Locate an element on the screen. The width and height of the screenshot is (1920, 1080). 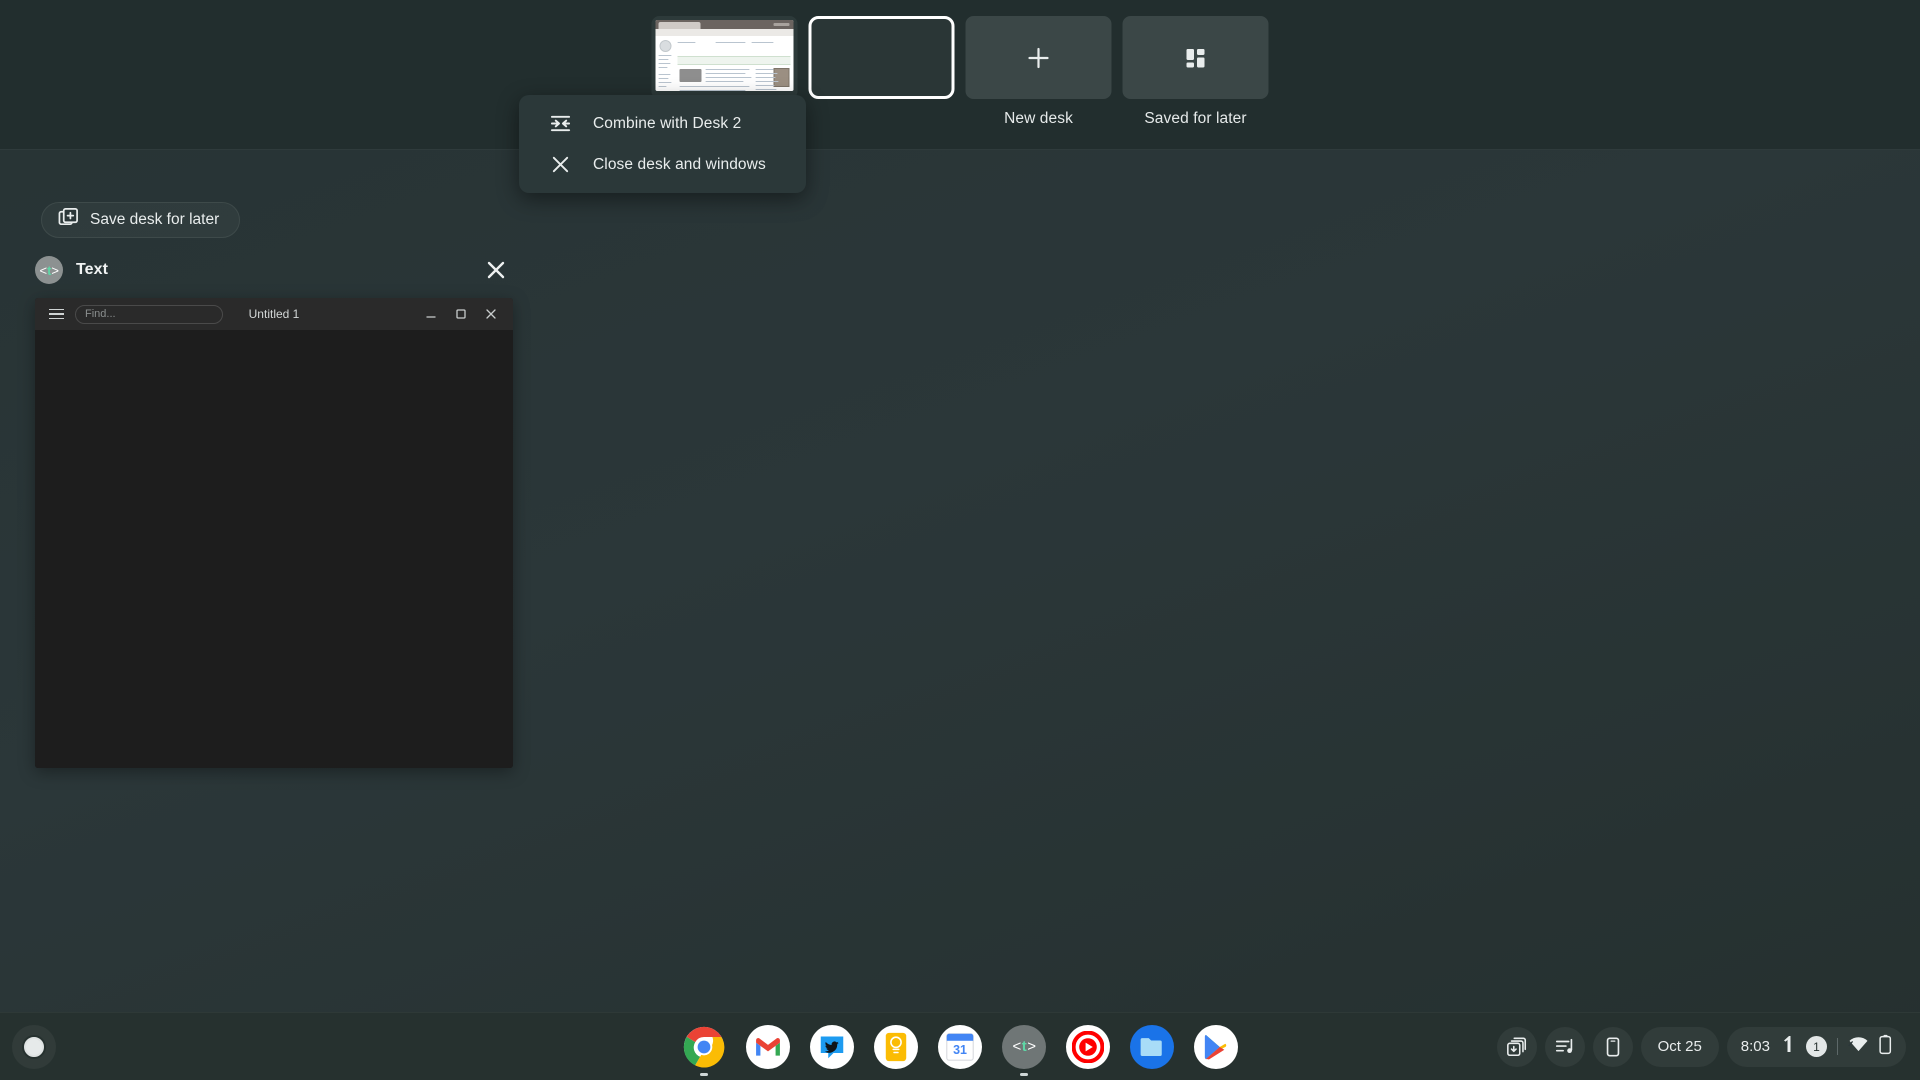
saved-for-later-button: Saved for later is located at coordinates (1195, 72).